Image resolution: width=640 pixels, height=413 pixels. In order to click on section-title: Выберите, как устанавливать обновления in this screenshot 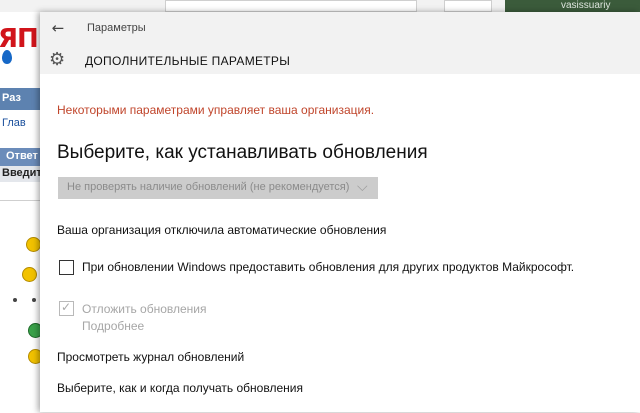, I will do `click(242, 152)`.